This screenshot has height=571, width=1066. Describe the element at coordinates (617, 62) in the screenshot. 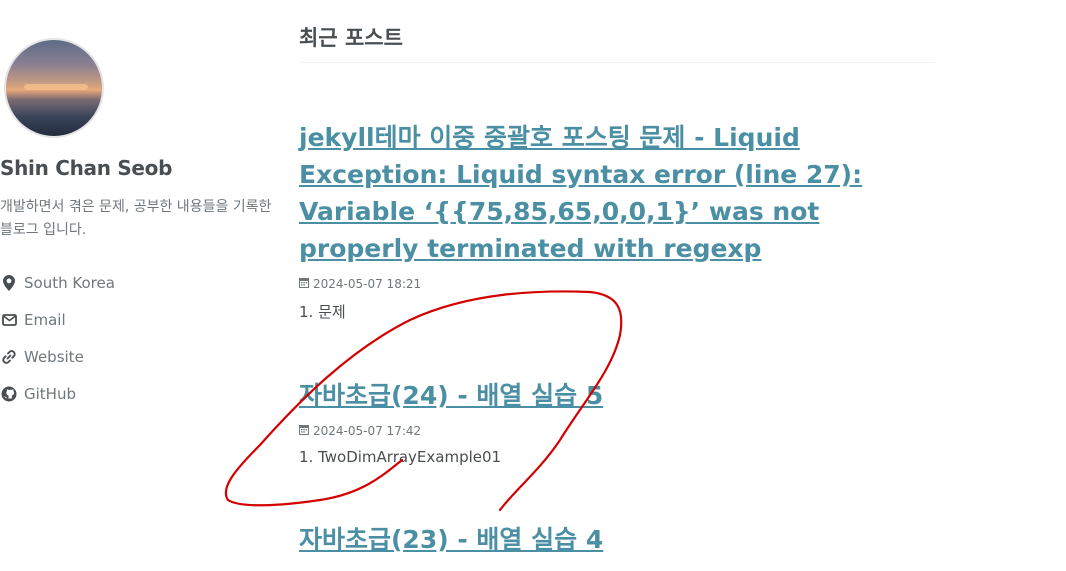

I see `title-divider` at that location.